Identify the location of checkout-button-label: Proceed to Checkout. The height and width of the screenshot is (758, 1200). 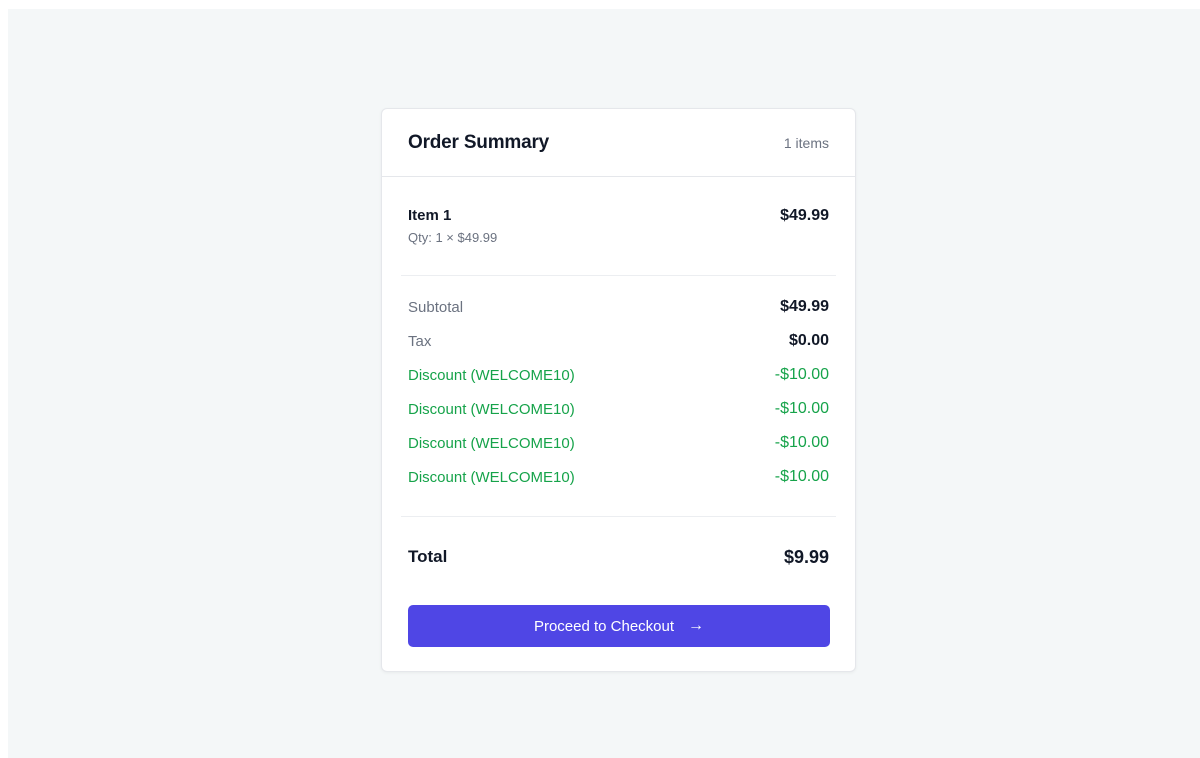
(604, 626).